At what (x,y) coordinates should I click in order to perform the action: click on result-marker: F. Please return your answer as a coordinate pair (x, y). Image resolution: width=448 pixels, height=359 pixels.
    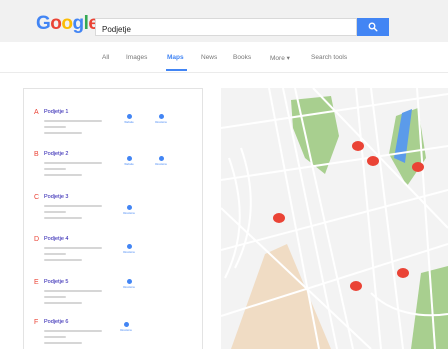
    Looking at the image, I should click on (36, 322).